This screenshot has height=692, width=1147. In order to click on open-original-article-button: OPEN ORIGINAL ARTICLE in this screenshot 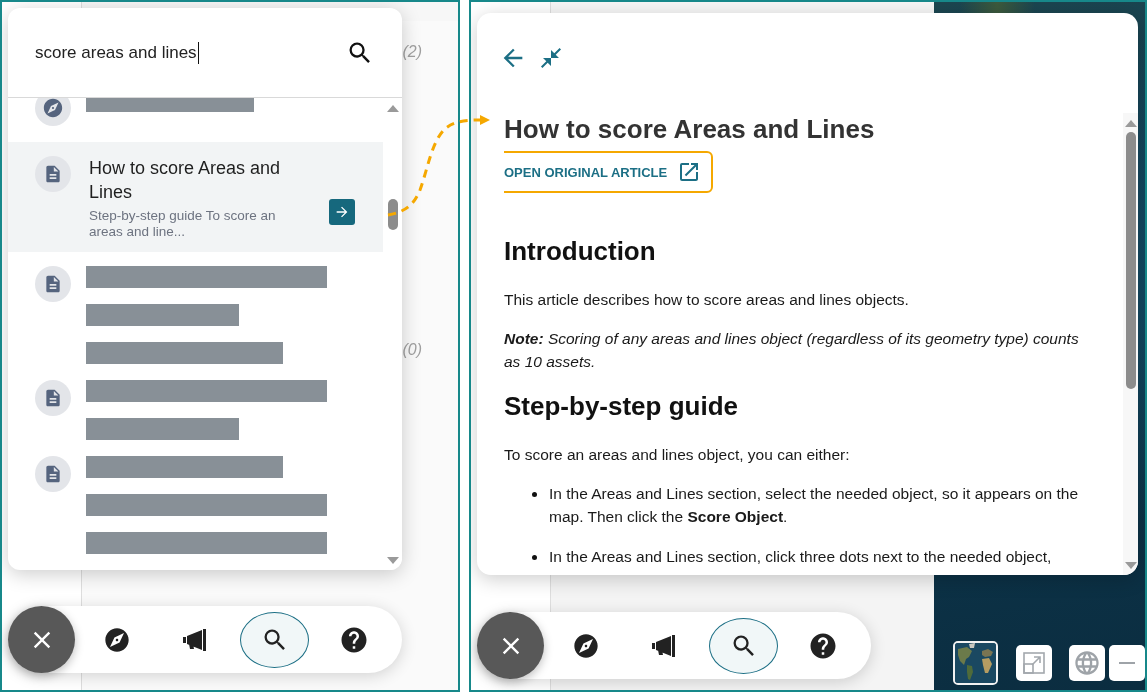, I will do `click(609, 172)`.